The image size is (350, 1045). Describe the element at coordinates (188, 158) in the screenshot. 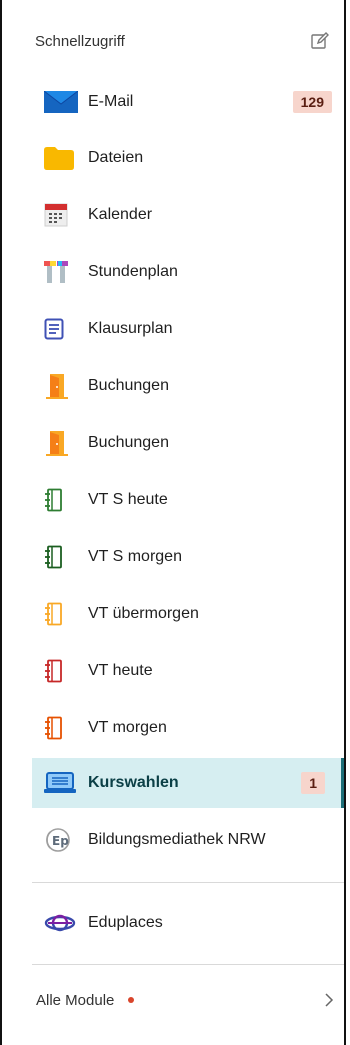

I see `nav-item-files: Dateien` at that location.